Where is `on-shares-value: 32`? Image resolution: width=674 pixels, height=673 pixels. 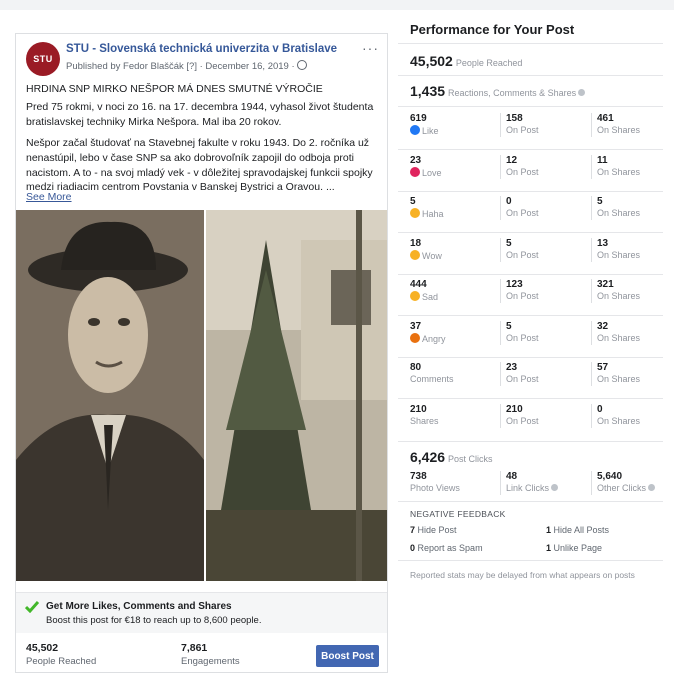 on-shares-value: 32 is located at coordinates (603, 326).